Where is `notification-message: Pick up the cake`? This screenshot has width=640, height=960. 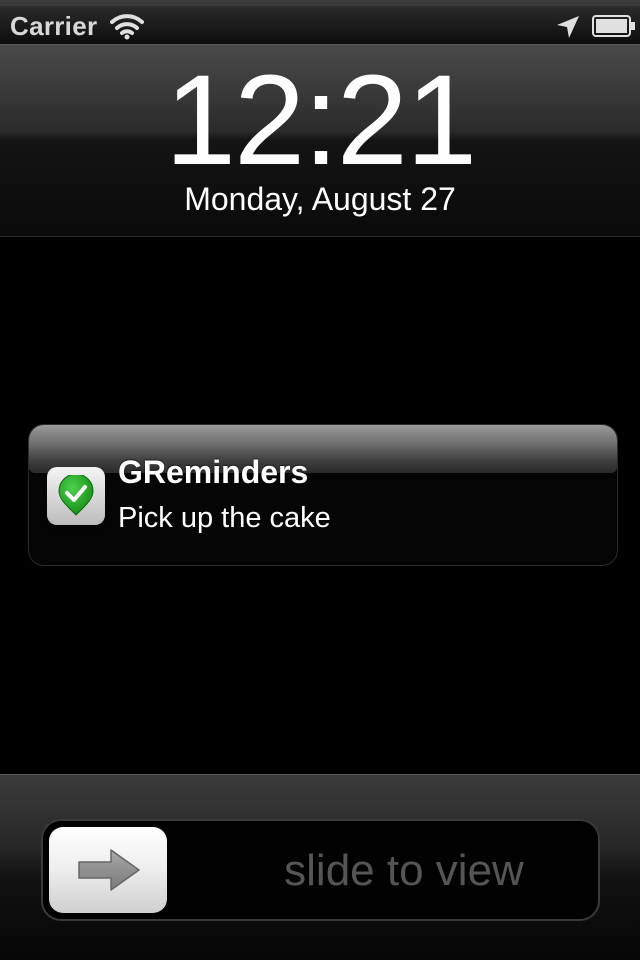
notification-message: Pick up the cake is located at coordinates (224, 518).